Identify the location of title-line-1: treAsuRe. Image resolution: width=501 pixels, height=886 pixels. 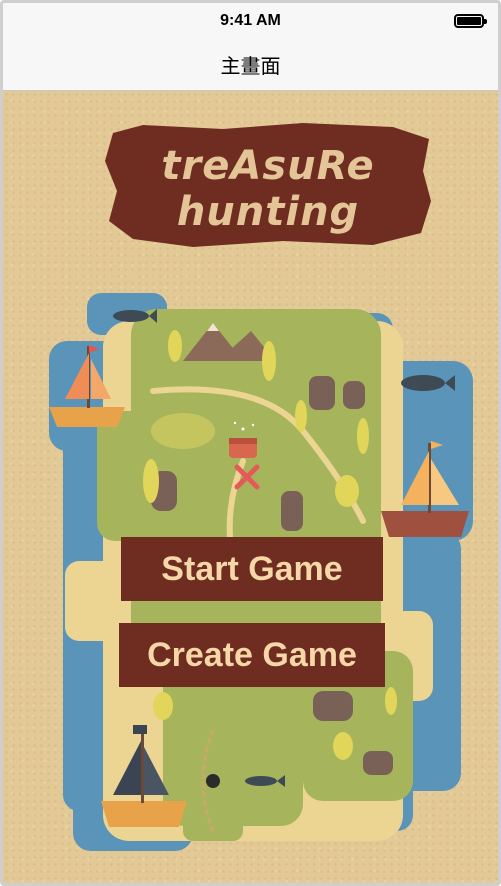
(268, 166).